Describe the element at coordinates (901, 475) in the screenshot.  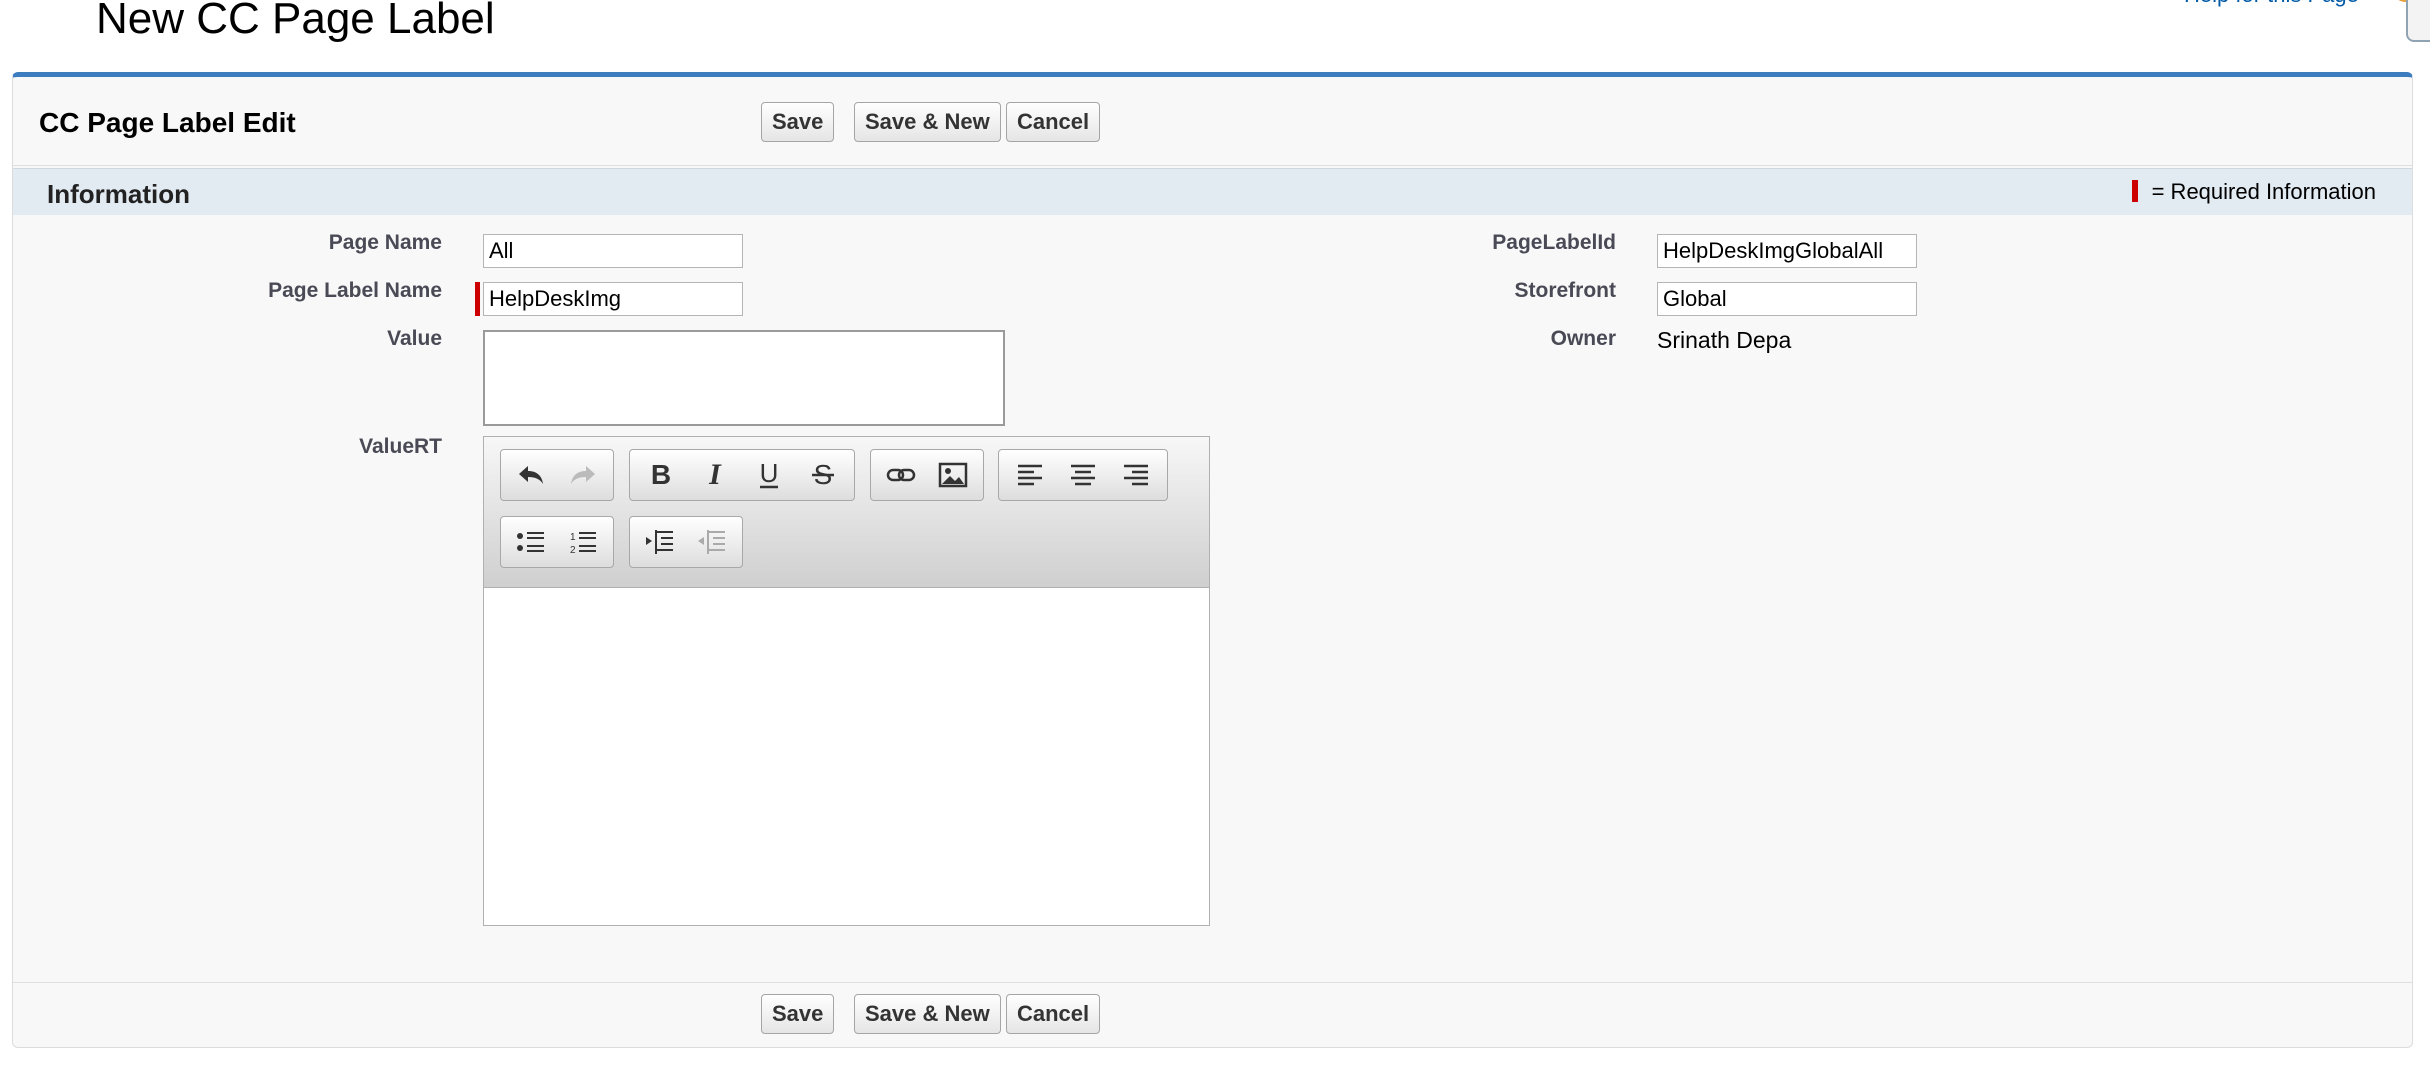
I see `link-icon` at that location.